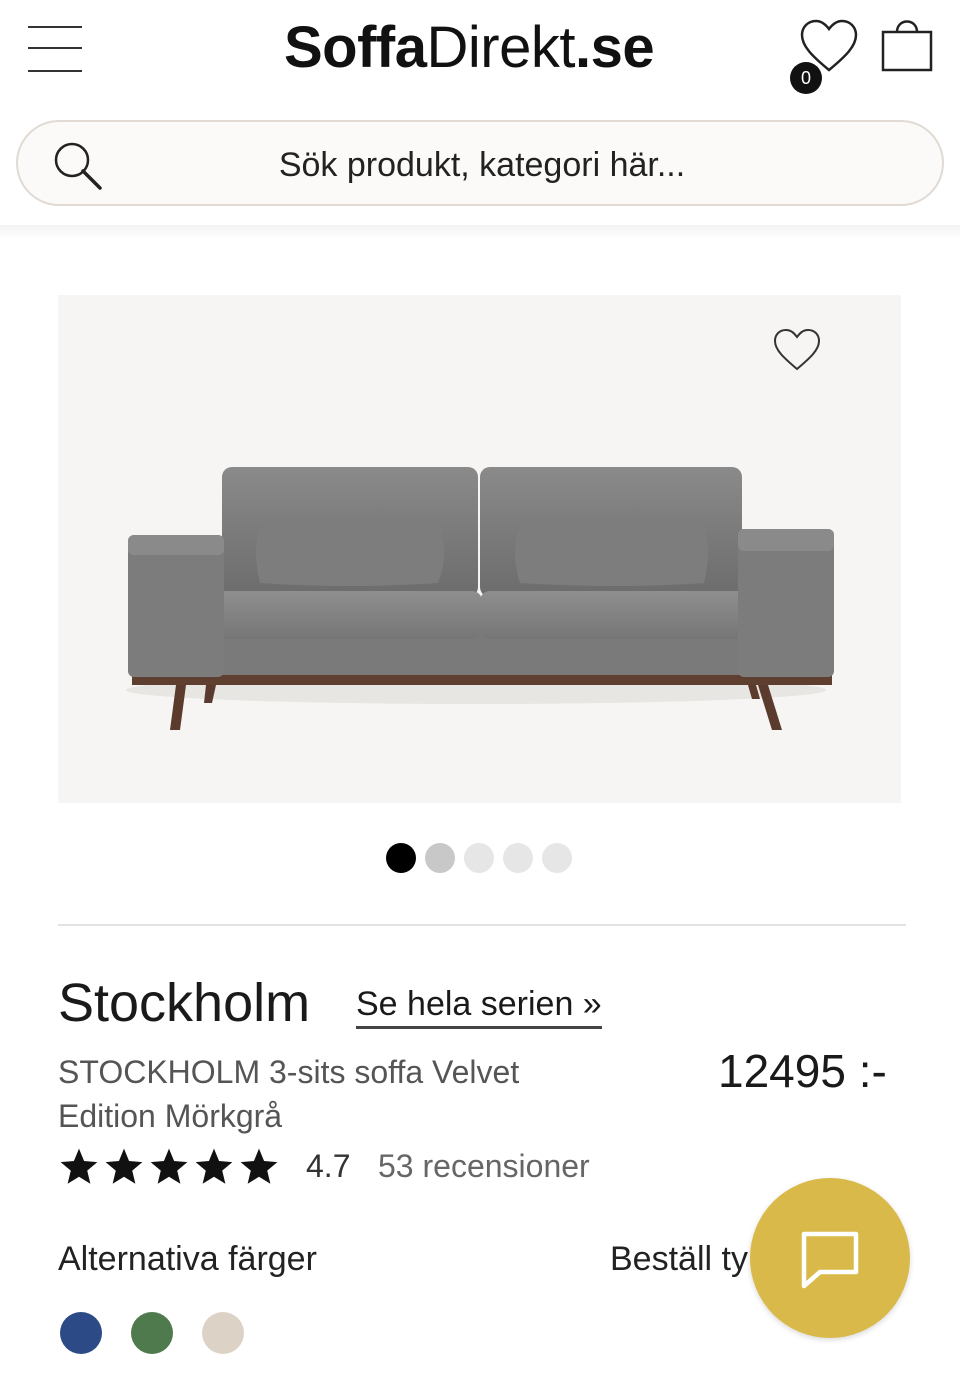 This screenshot has height=1379, width=960. I want to click on see-series-link: Se hela serien », so click(479, 1007).